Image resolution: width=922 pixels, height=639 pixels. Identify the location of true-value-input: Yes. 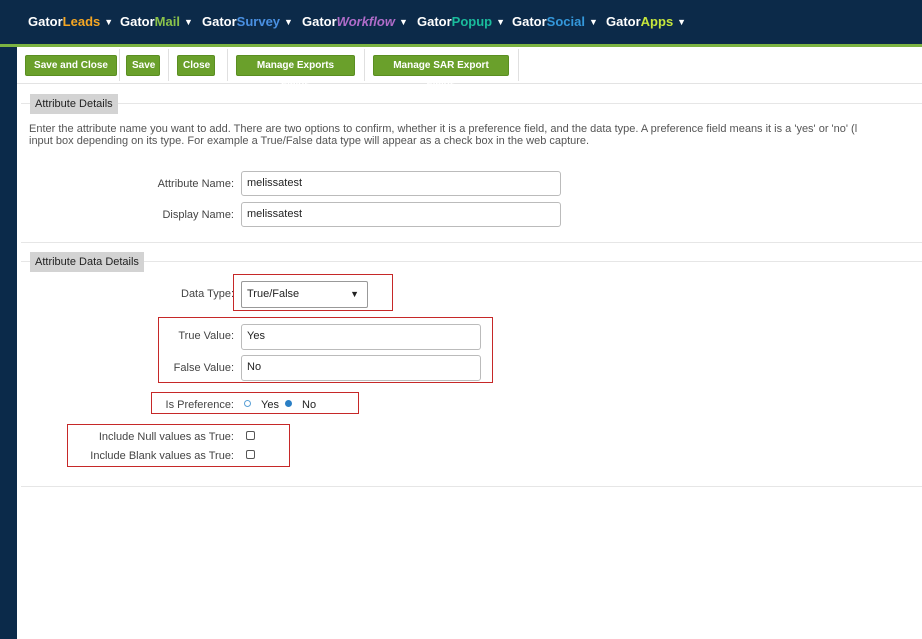
(361, 337).